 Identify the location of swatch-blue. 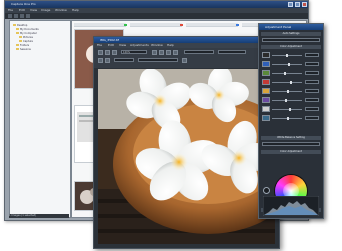
(266, 64).